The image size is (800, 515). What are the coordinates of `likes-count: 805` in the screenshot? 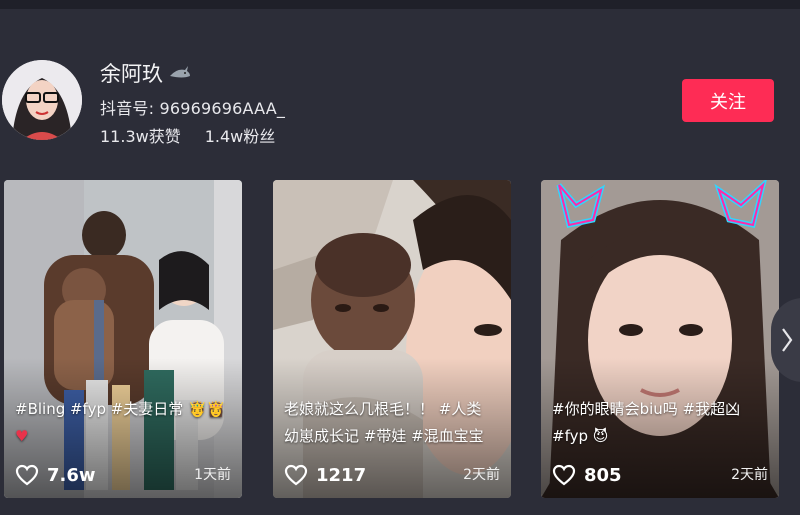 It's located at (603, 475).